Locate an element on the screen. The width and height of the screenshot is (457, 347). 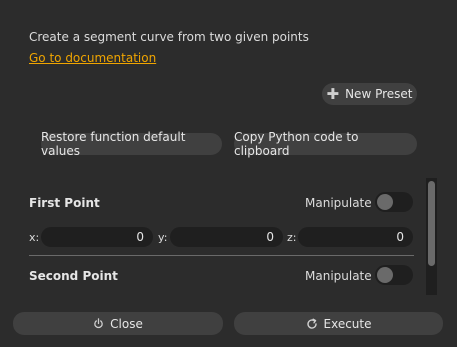
panel-scrollbar is located at coordinates (431, 236).